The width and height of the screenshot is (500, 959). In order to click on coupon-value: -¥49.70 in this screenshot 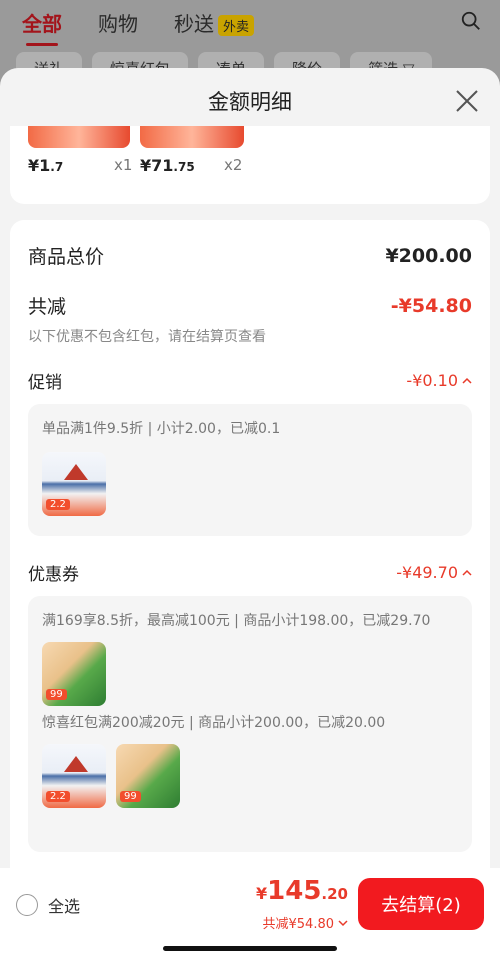, I will do `click(427, 572)`.